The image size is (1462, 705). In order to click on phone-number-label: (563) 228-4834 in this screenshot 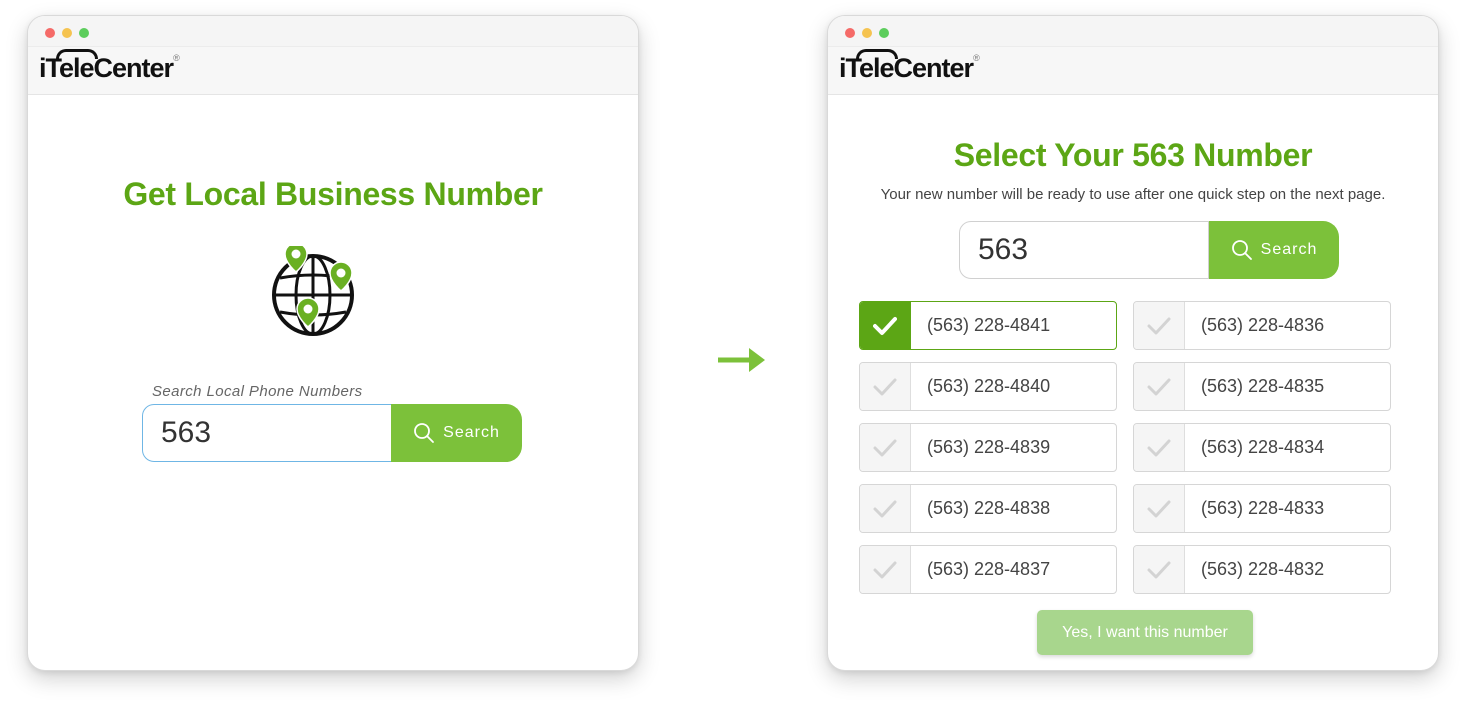, I will do `click(1263, 447)`.